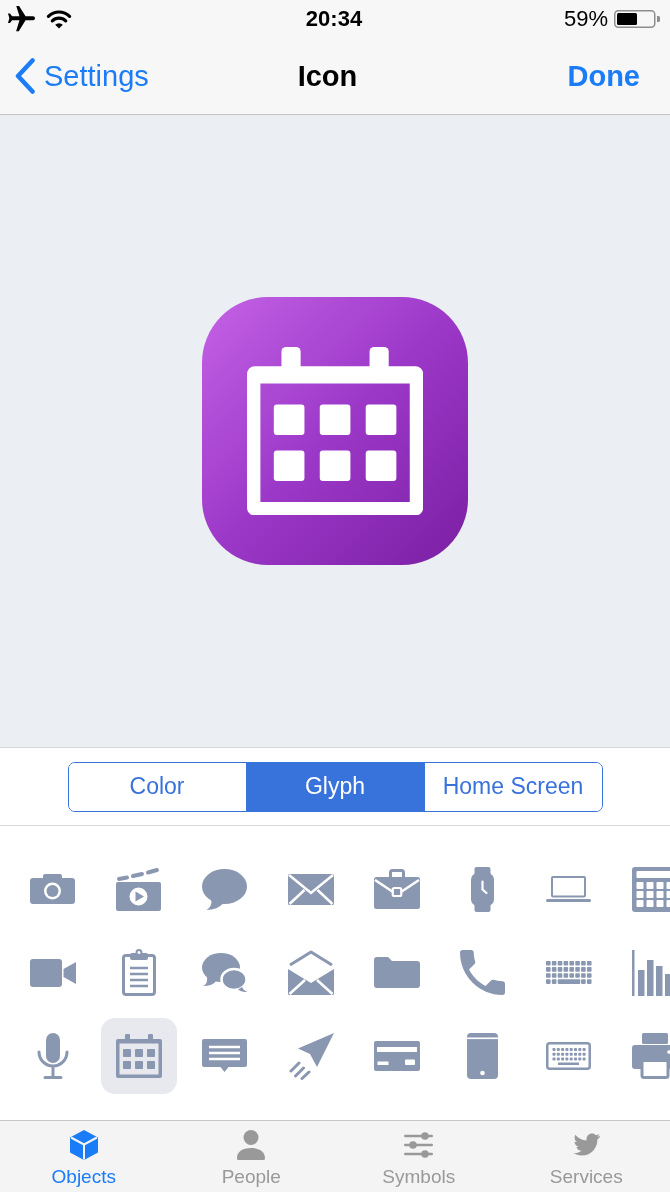  What do you see at coordinates (327, 76) in the screenshot?
I see `screen-title: Icon` at bounding box center [327, 76].